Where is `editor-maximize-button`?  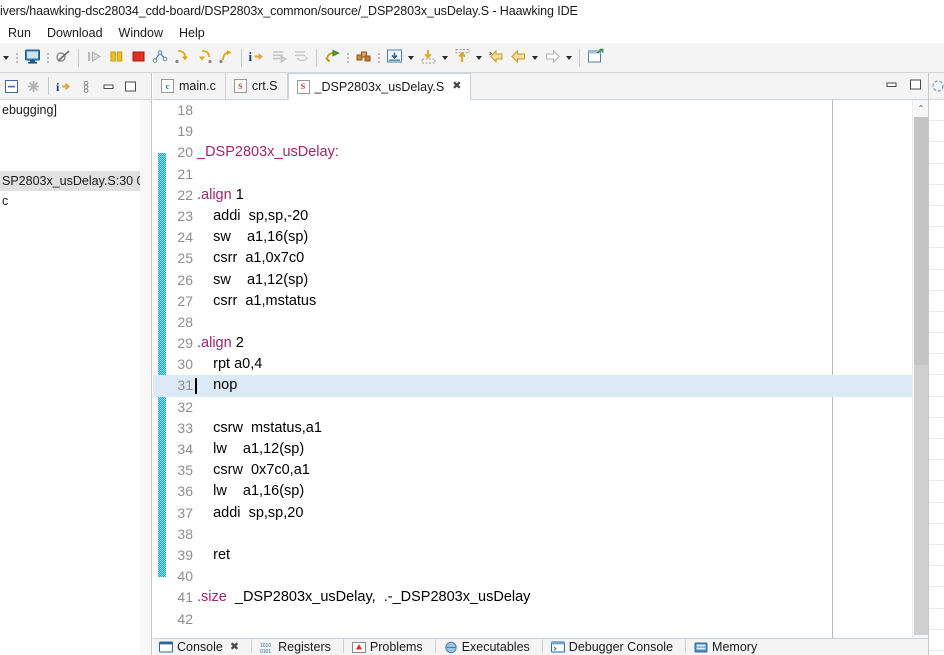 editor-maximize-button is located at coordinates (915, 84).